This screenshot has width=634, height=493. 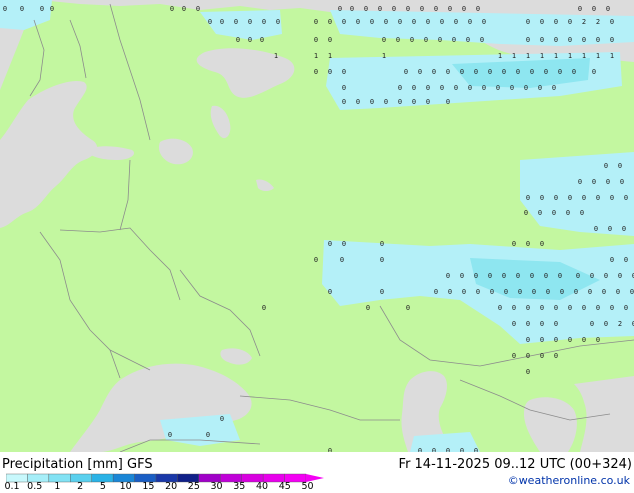 I want to click on scale-label: 30, so click(x=216, y=486).